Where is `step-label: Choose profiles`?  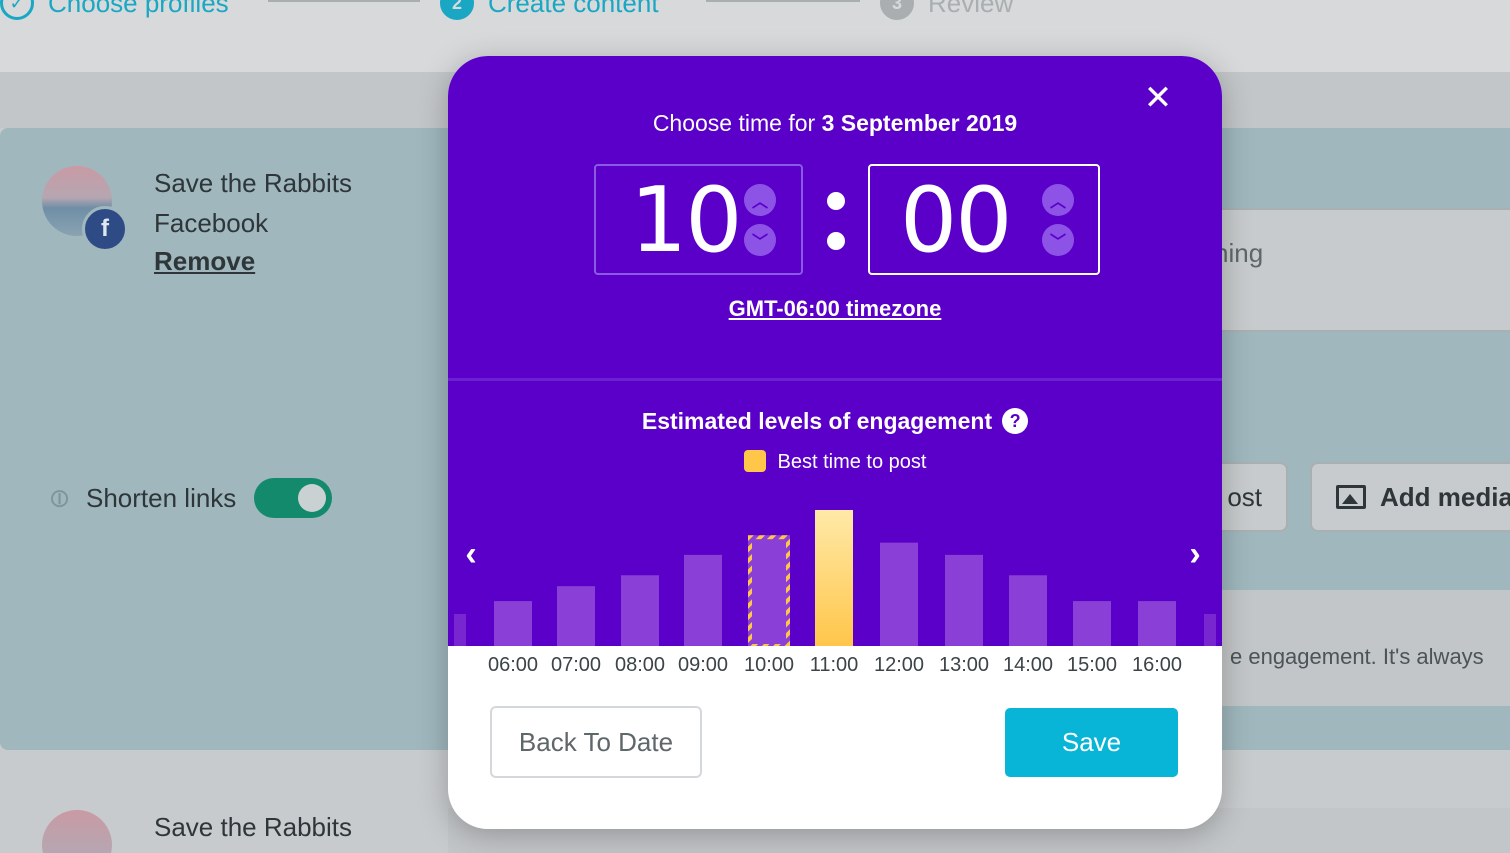
step-label: Choose profiles is located at coordinates (138, 9).